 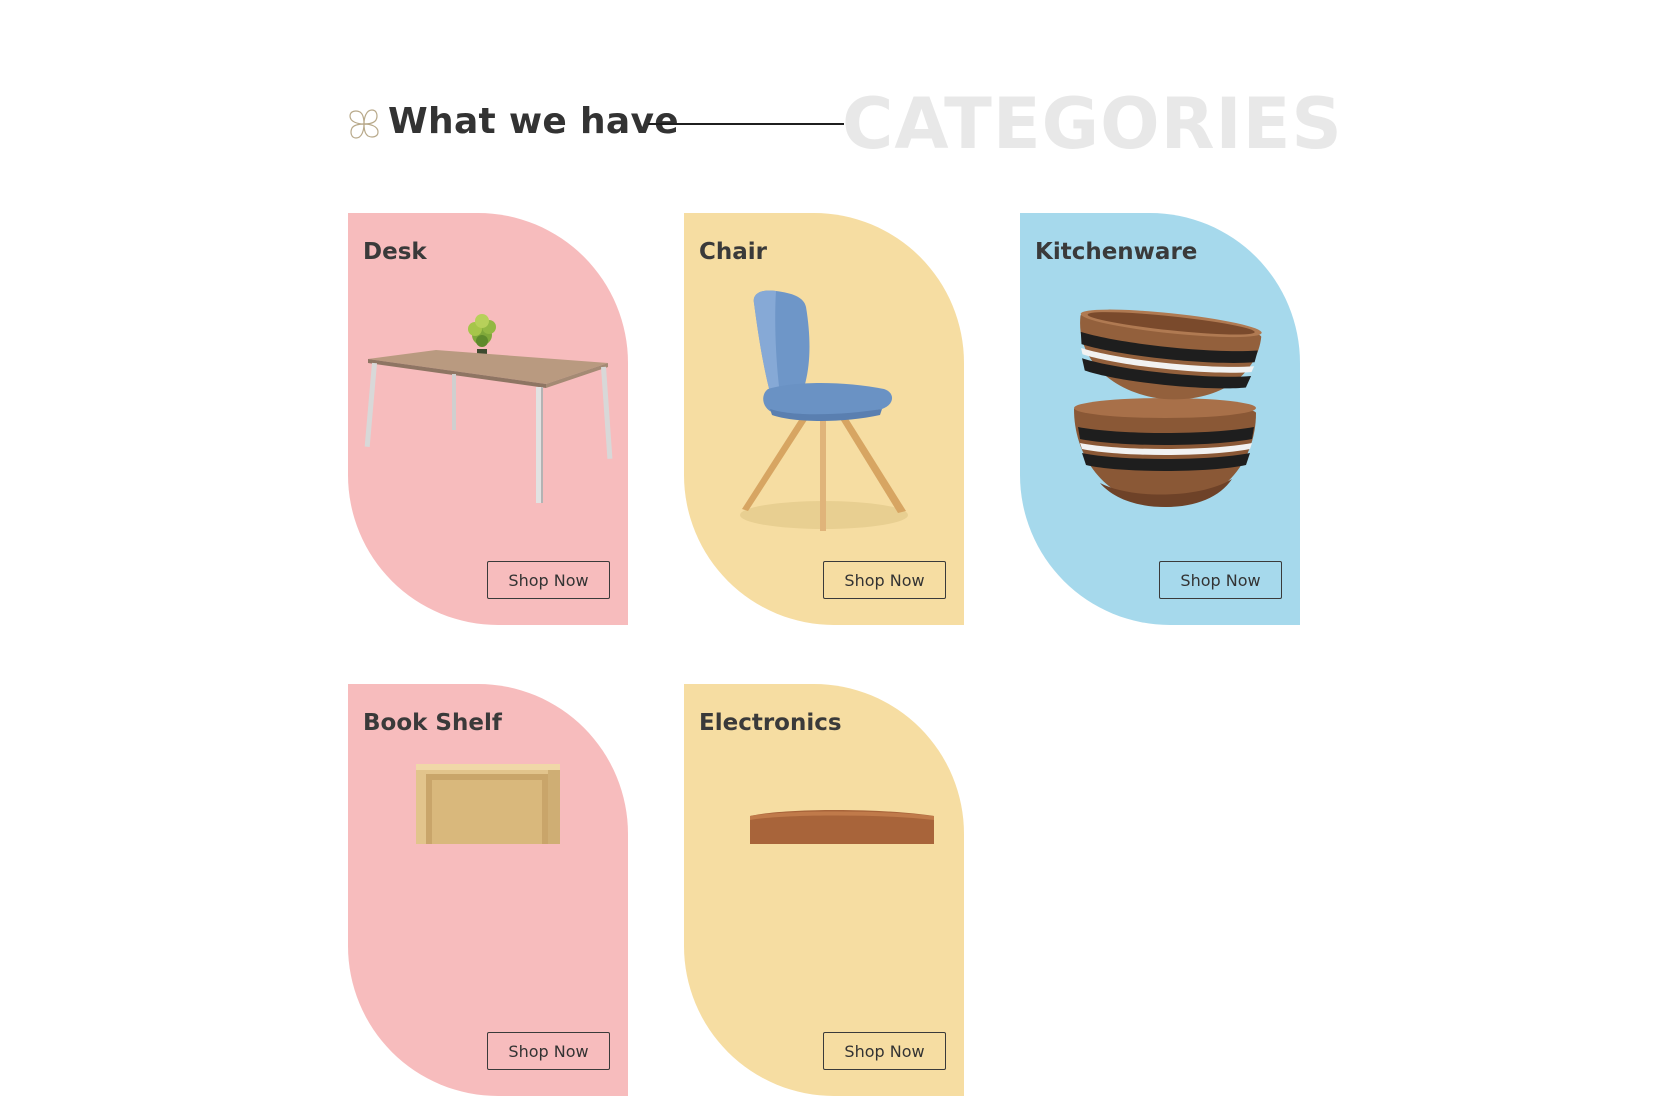 What do you see at coordinates (488, 419) in the screenshot?
I see `category-card-desk: Desk Shop Now` at bounding box center [488, 419].